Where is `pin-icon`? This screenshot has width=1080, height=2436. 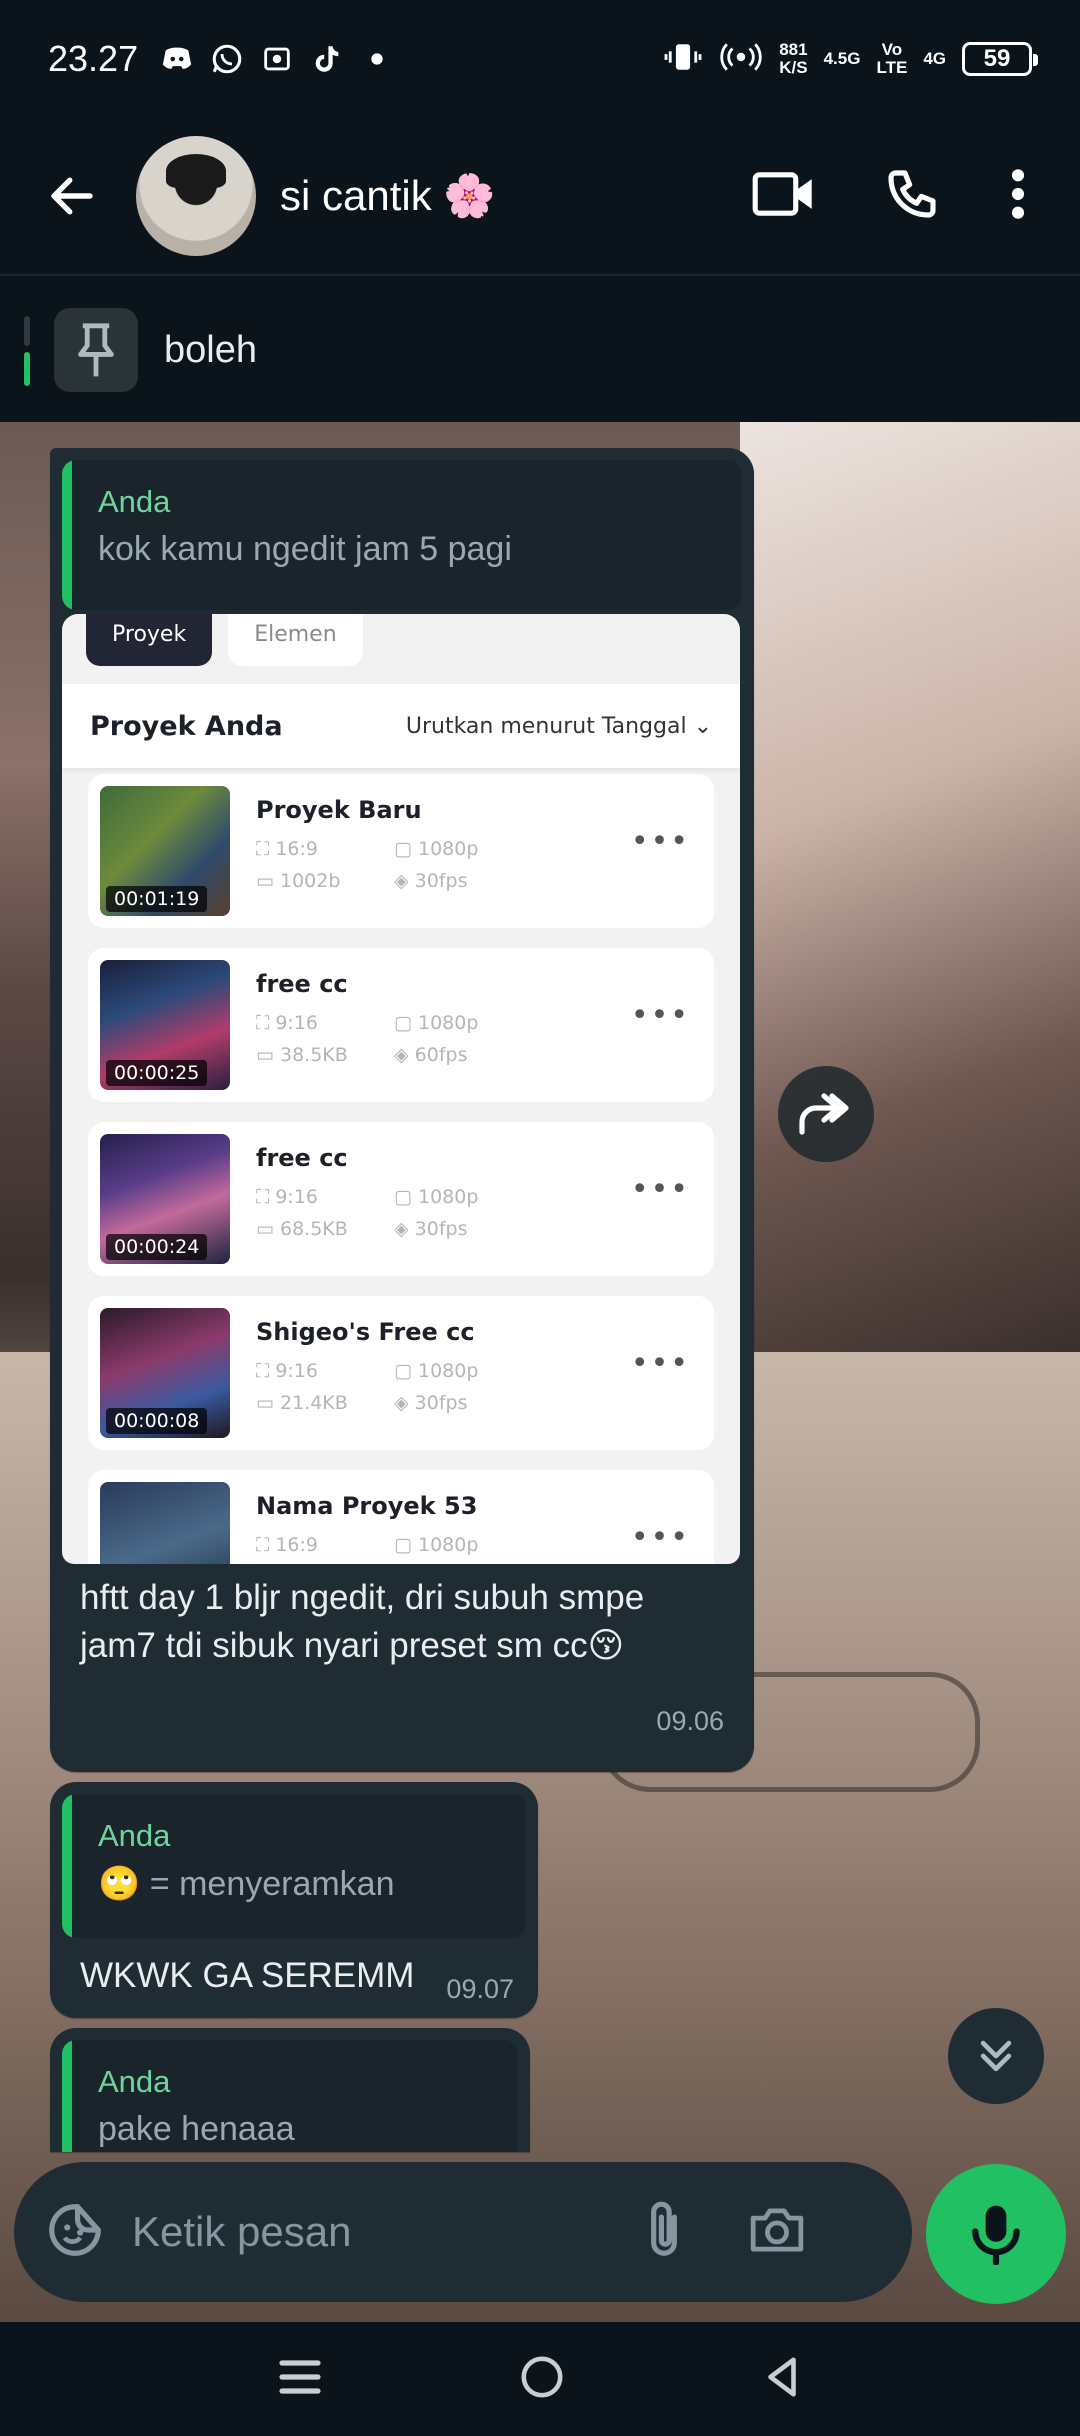
pin-icon is located at coordinates (96, 350).